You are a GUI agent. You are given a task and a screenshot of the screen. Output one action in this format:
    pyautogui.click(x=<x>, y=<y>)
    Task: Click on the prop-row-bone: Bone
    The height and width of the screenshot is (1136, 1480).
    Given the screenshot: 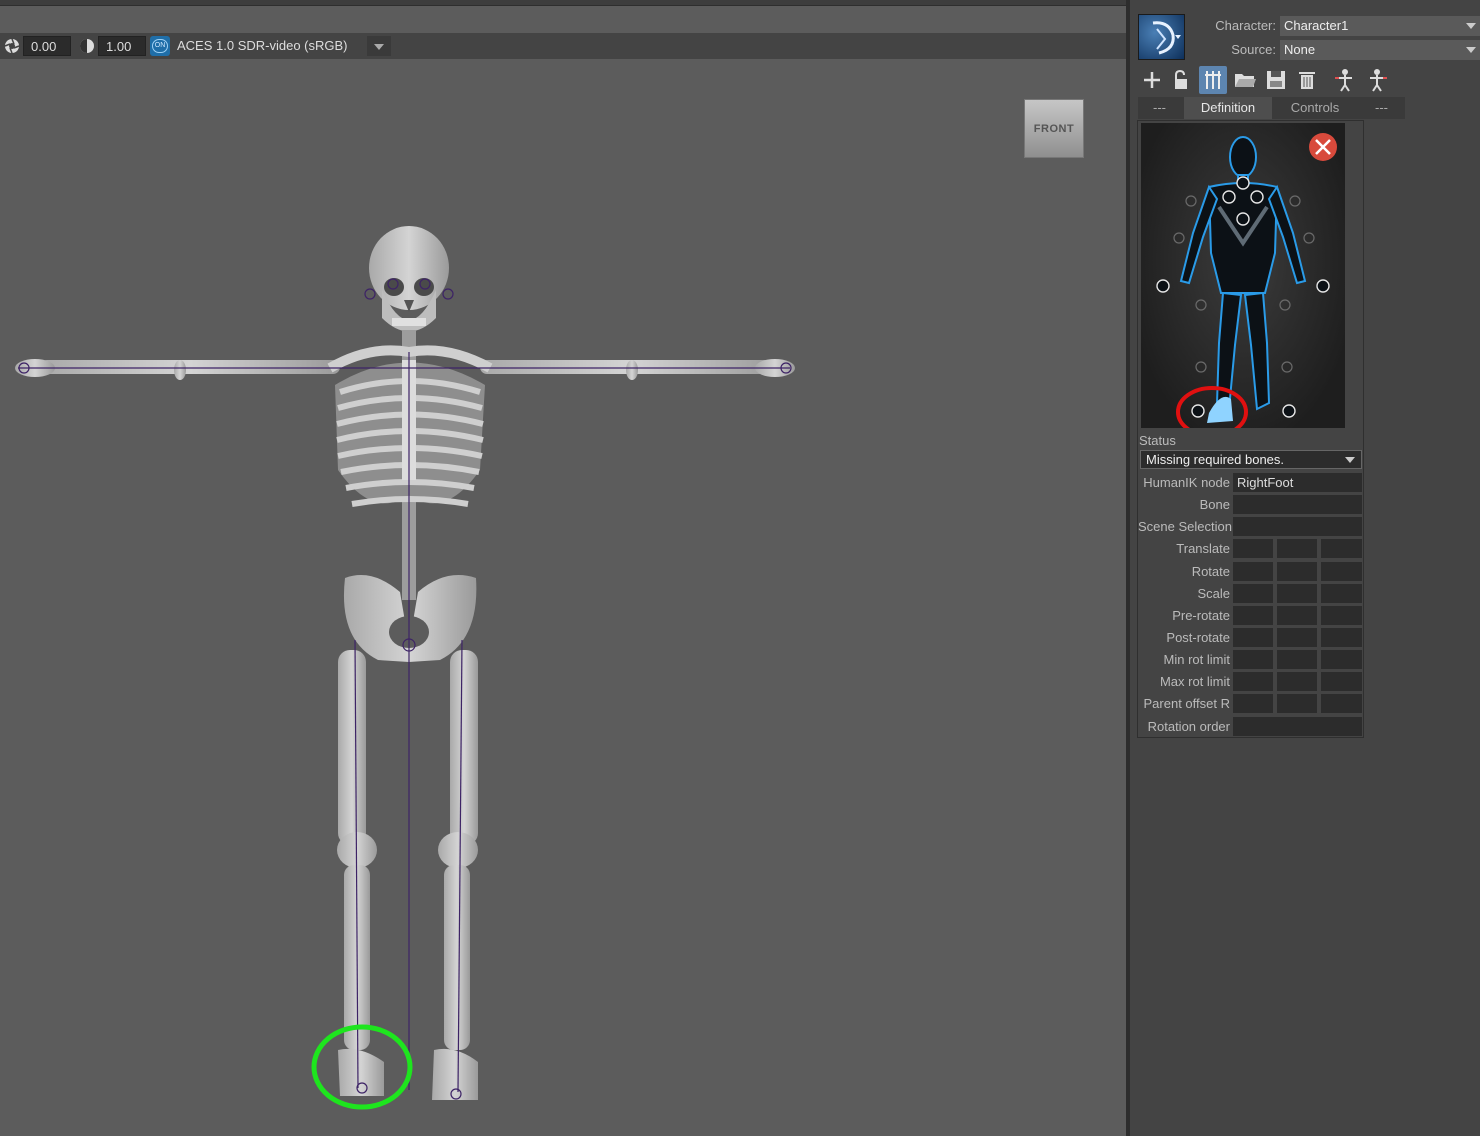 What is the action you would take?
    pyautogui.click(x=1250, y=504)
    